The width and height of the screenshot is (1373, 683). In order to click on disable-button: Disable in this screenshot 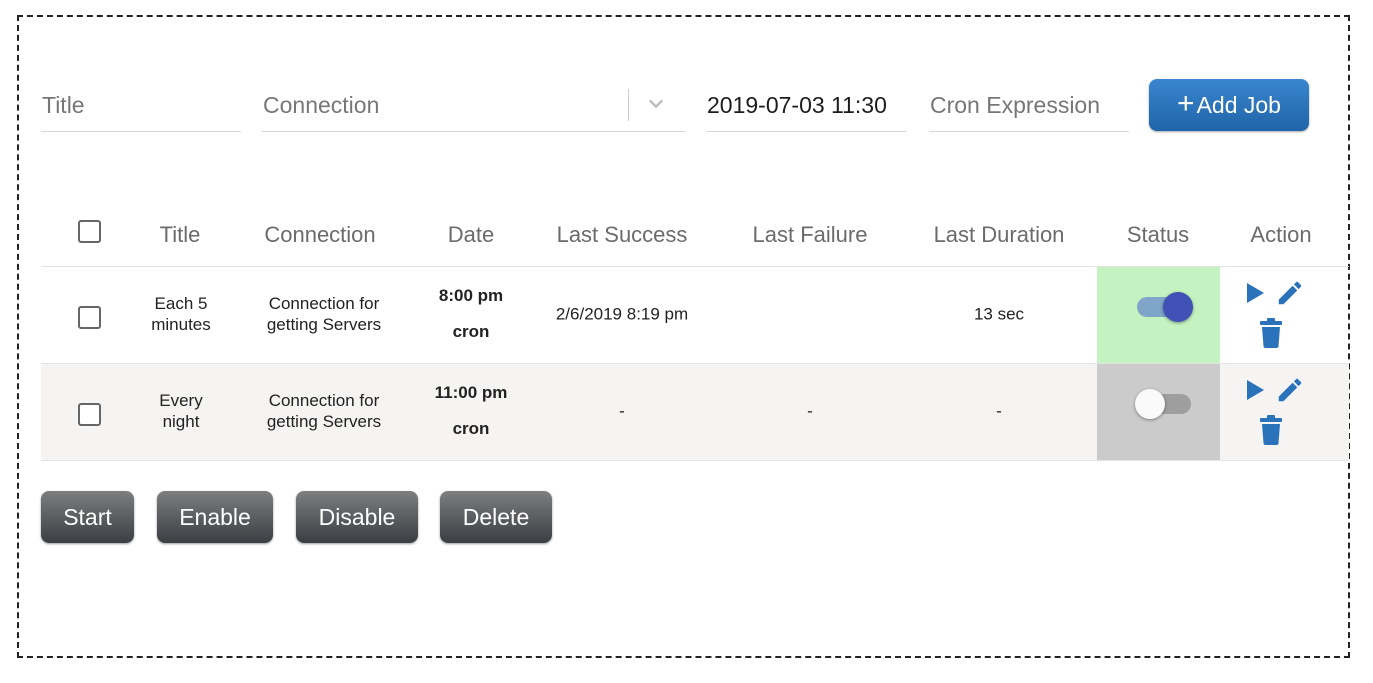, I will do `click(357, 517)`.